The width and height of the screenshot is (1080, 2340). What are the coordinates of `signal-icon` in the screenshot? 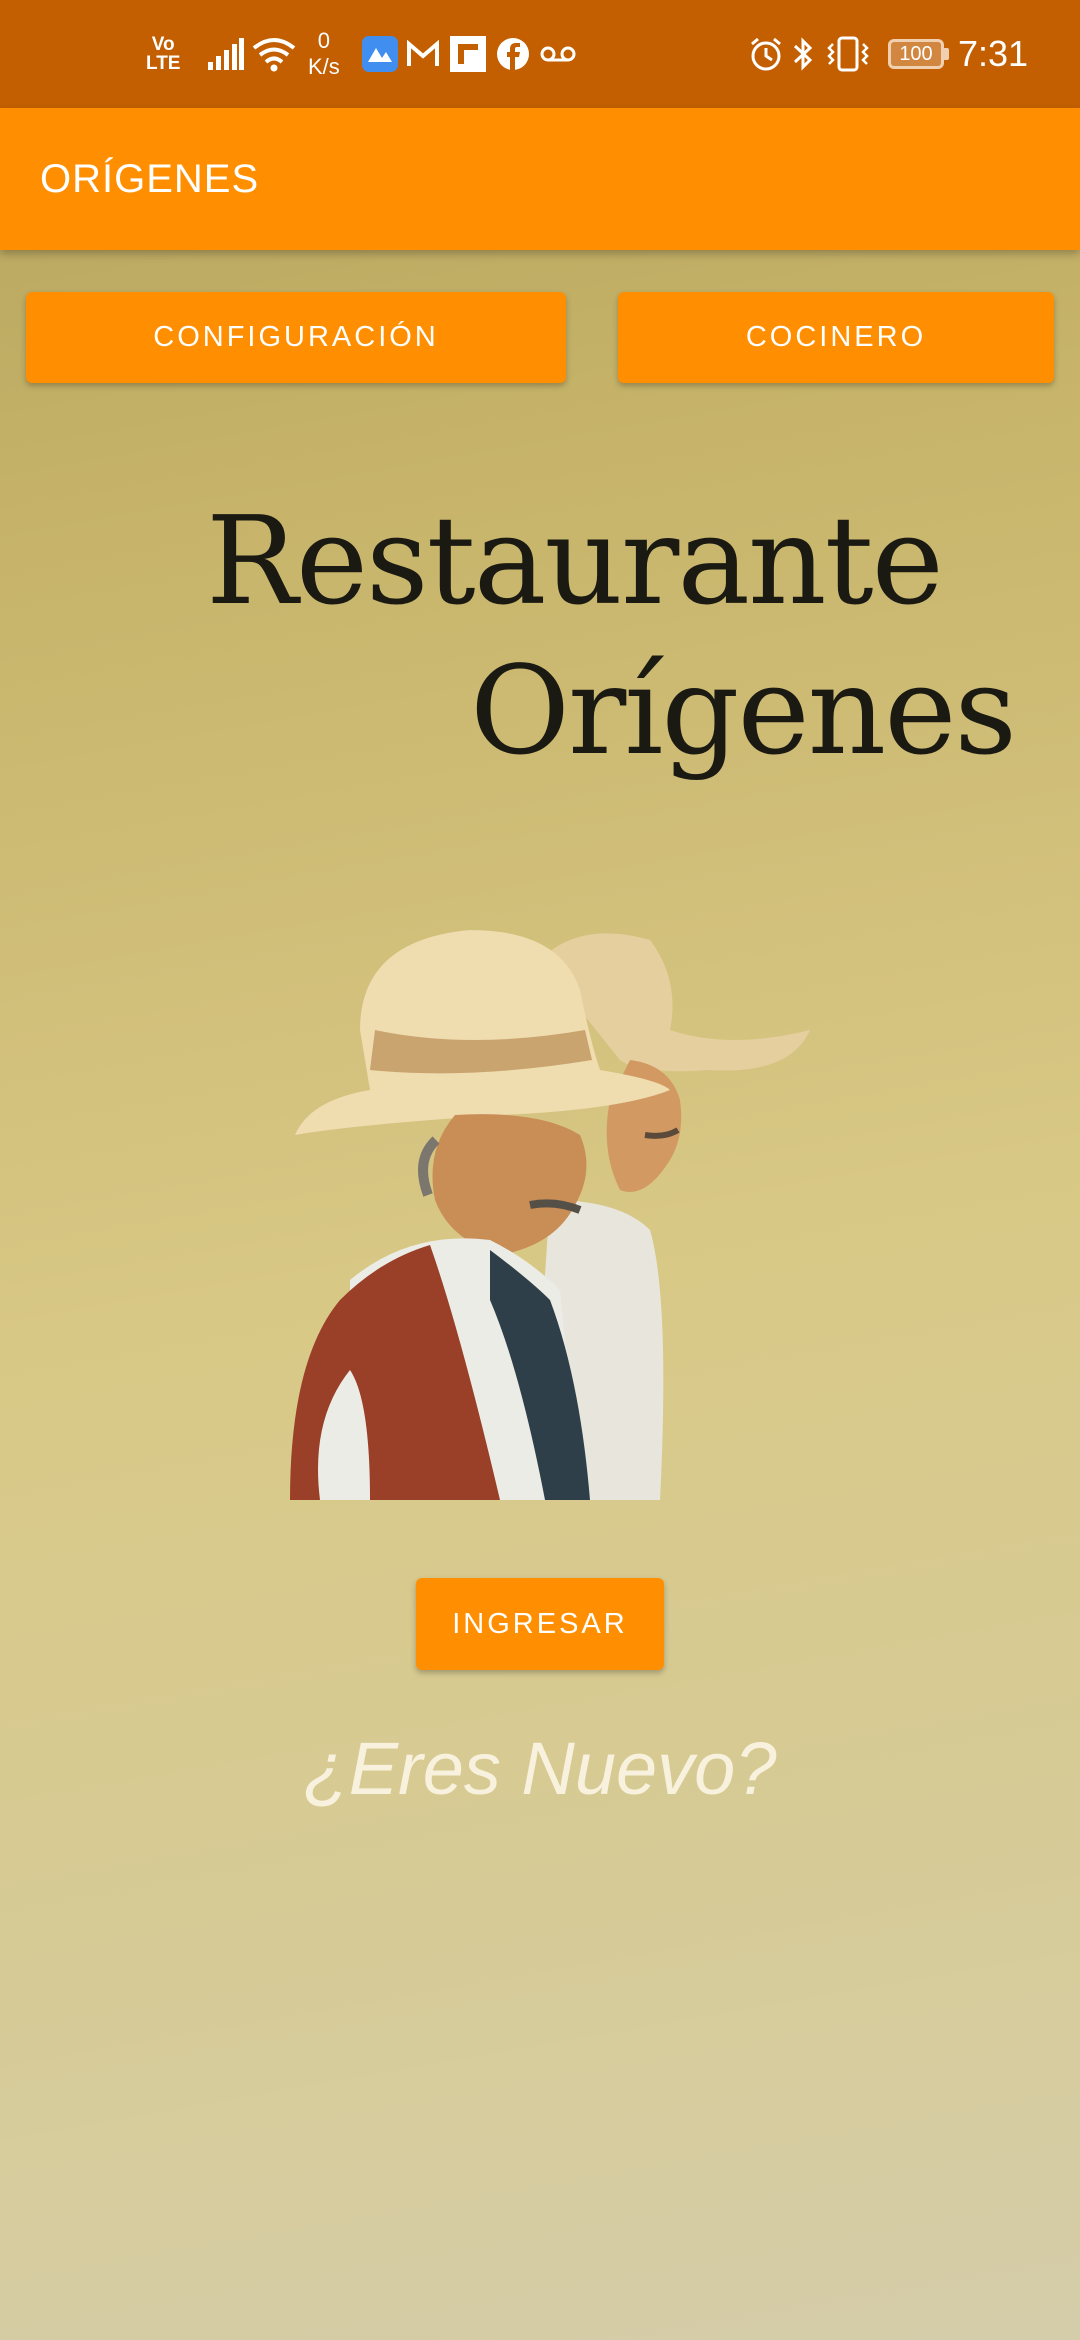 It's located at (226, 54).